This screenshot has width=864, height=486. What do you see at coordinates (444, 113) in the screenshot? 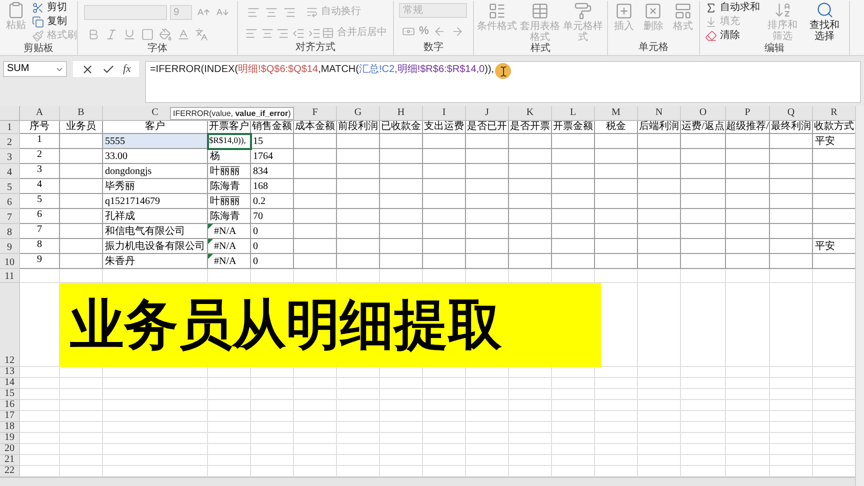
I see `column-header: I` at bounding box center [444, 113].